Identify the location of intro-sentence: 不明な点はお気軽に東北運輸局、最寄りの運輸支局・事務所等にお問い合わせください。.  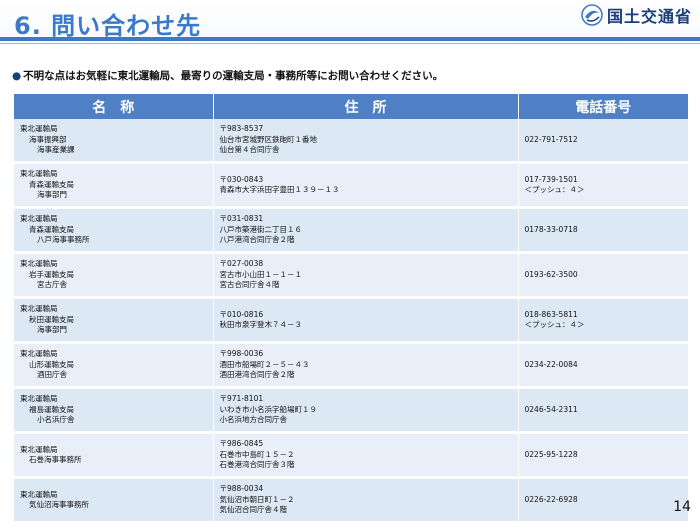
(233, 76).